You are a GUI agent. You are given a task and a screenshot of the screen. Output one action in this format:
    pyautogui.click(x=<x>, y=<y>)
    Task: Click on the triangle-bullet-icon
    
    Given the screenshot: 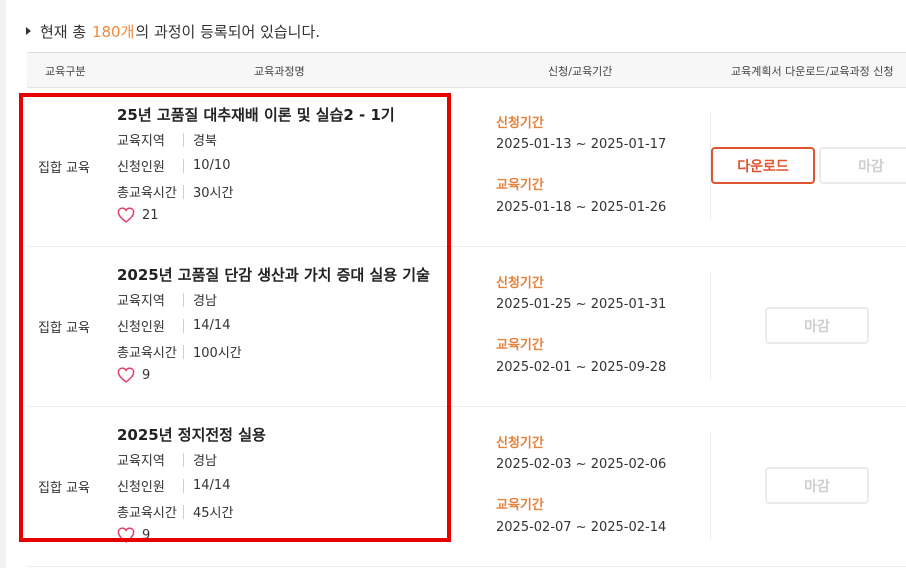 What is the action you would take?
    pyautogui.click(x=28, y=31)
    